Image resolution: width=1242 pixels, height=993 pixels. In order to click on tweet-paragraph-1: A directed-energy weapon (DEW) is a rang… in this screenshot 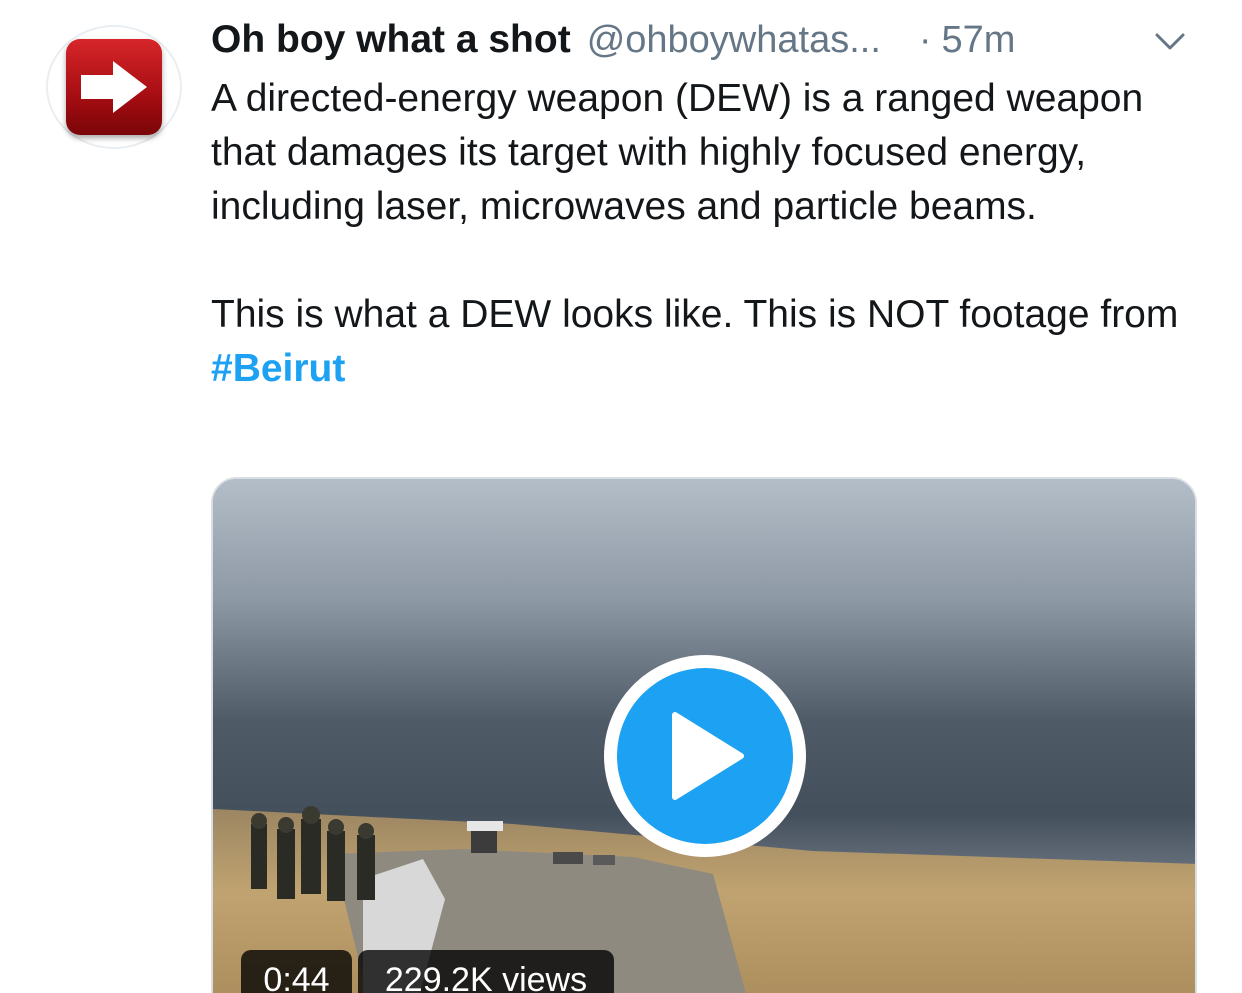, I will do `click(677, 152)`.